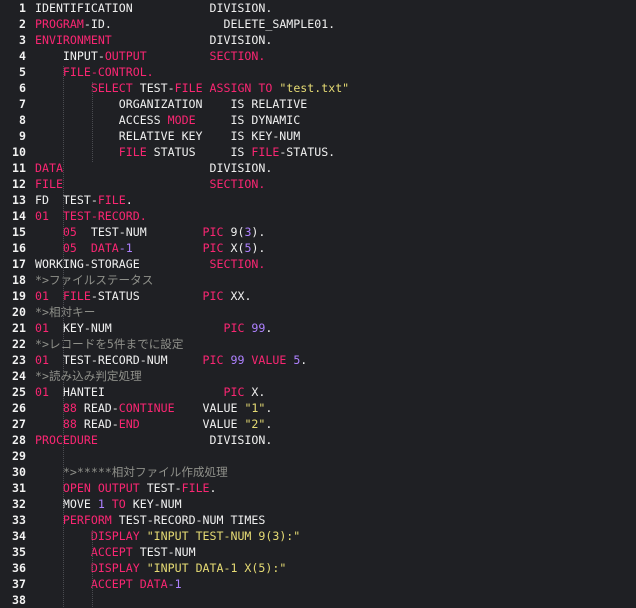 The width and height of the screenshot is (636, 608). Describe the element at coordinates (318, 232) in the screenshot. I see `code-line: 15 05 TEST-NUM PIC 9(3).` at that location.